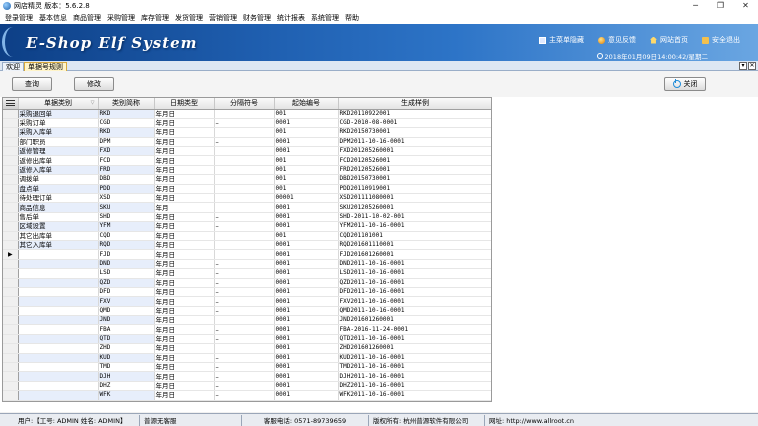 This screenshot has width=758, height=426. Describe the element at coordinates (11, 254) in the screenshot. I see `row-indicator: ▶` at that location.